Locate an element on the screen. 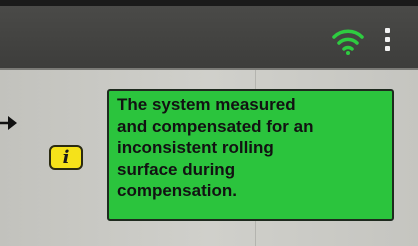  arrow-right-icon is located at coordinates (8, 123).